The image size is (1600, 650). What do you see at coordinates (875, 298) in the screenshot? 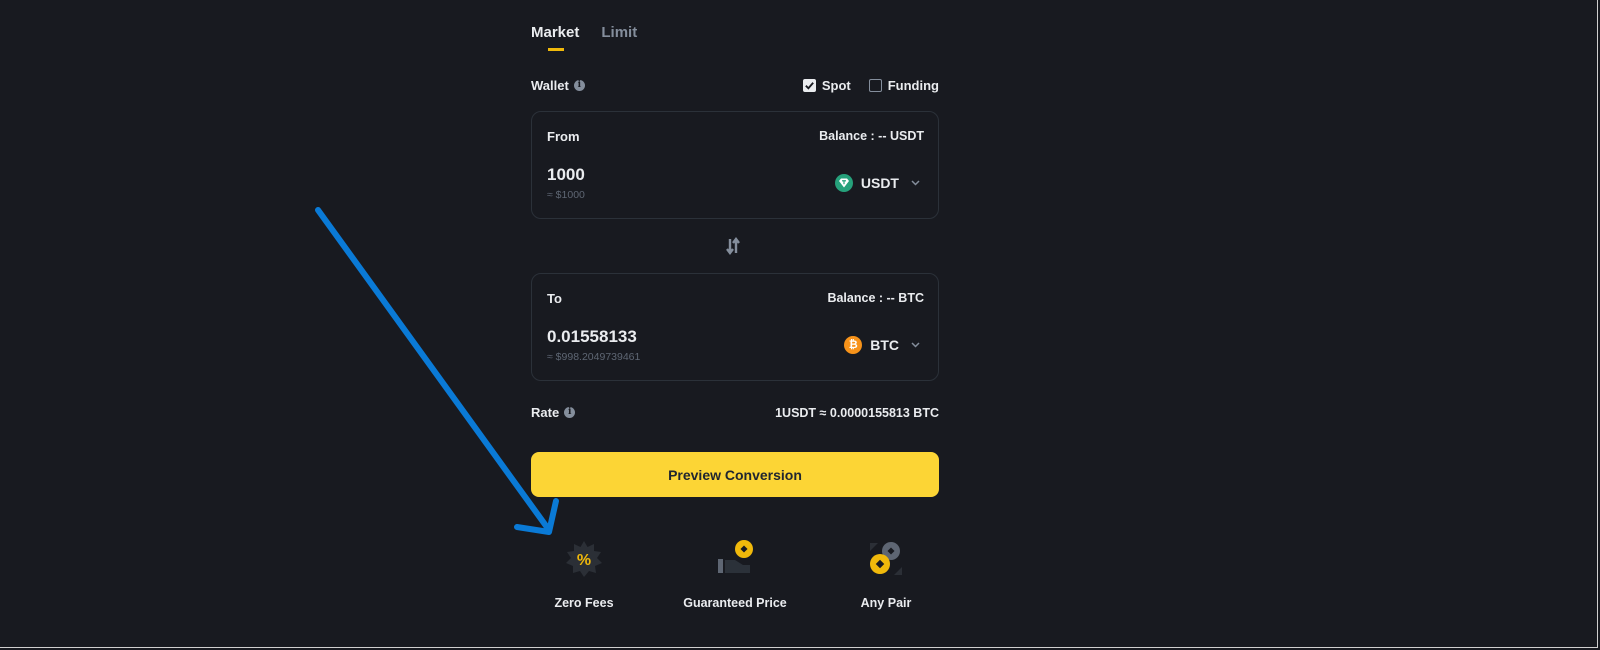
I see `to-balance: Balance : -- BTC` at bounding box center [875, 298].